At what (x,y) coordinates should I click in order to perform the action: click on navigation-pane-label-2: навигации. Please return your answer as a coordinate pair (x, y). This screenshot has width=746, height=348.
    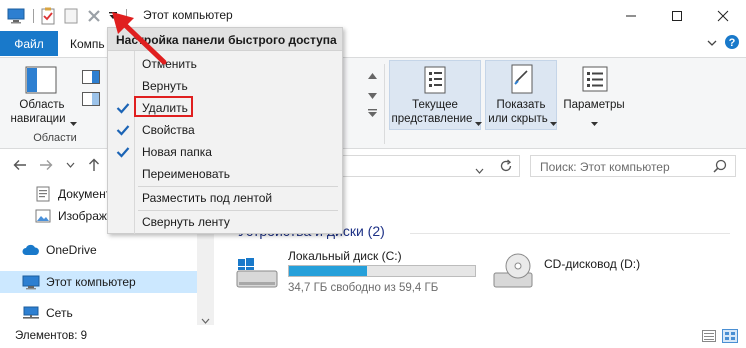
    Looking at the image, I should click on (38, 119).